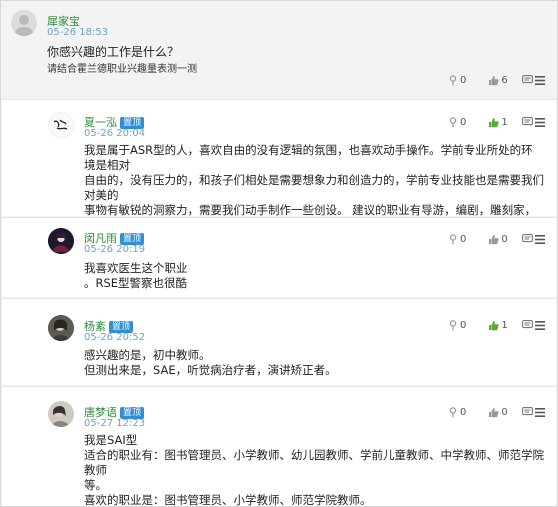 The height and width of the screenshot is (507, 558). I want to click on post-timestamp: 05-26 18:53, so click(78, 32).